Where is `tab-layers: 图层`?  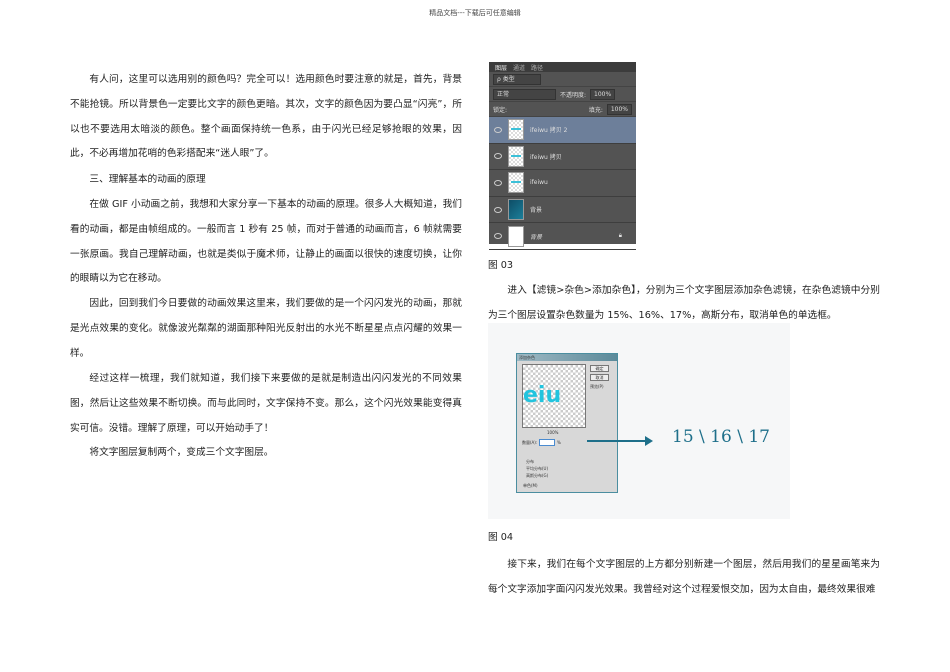
tab-layers: 图层 is located at coordinates (501, 68).